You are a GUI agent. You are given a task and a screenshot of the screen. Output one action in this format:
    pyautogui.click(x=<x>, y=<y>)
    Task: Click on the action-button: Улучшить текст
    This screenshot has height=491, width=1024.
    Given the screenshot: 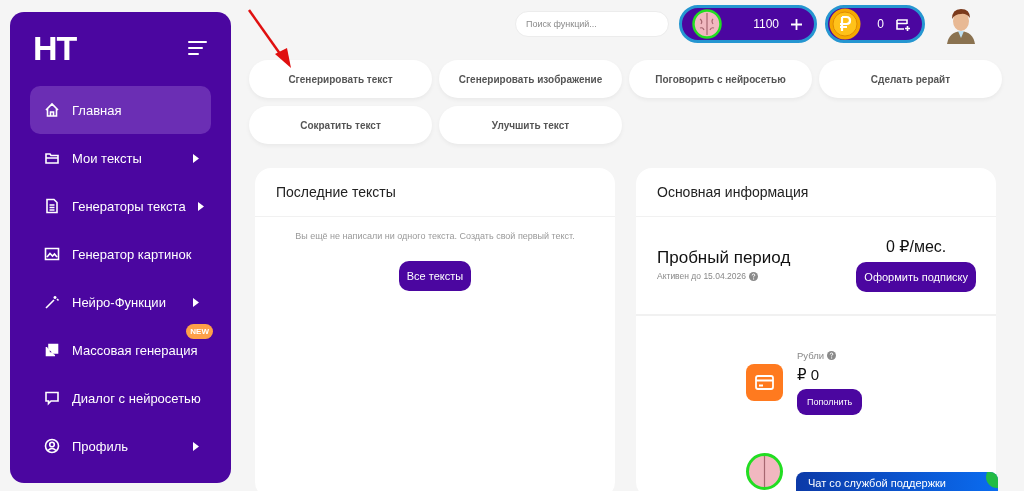 What is the action you would take?
    pyautogui.click(x=530, y=125)
    